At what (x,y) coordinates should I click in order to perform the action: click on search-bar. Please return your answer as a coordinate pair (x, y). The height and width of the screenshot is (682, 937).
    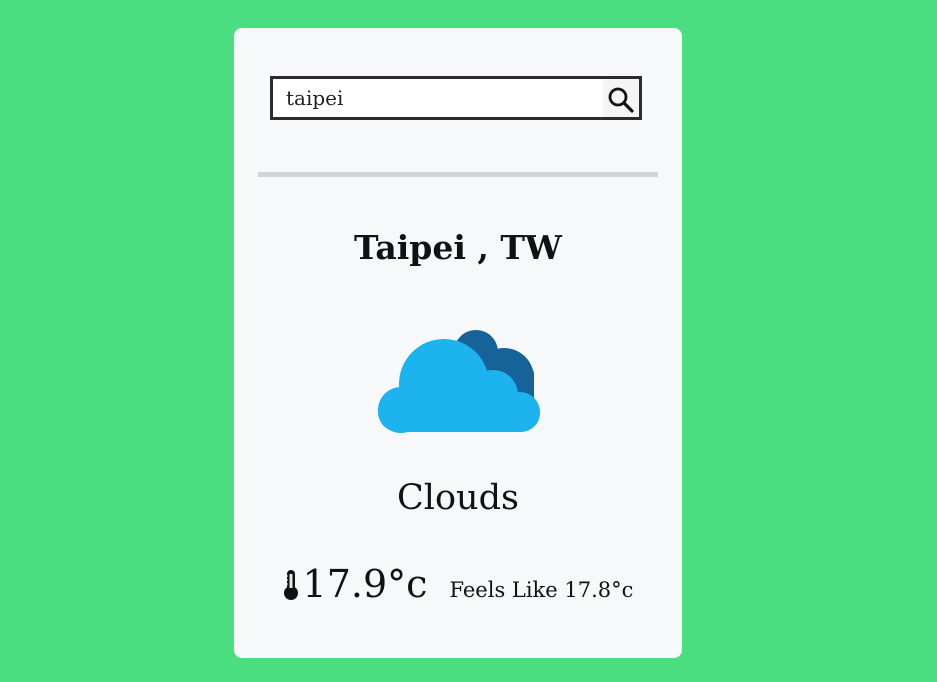
    Looking at the image, I should click on (456, 98).